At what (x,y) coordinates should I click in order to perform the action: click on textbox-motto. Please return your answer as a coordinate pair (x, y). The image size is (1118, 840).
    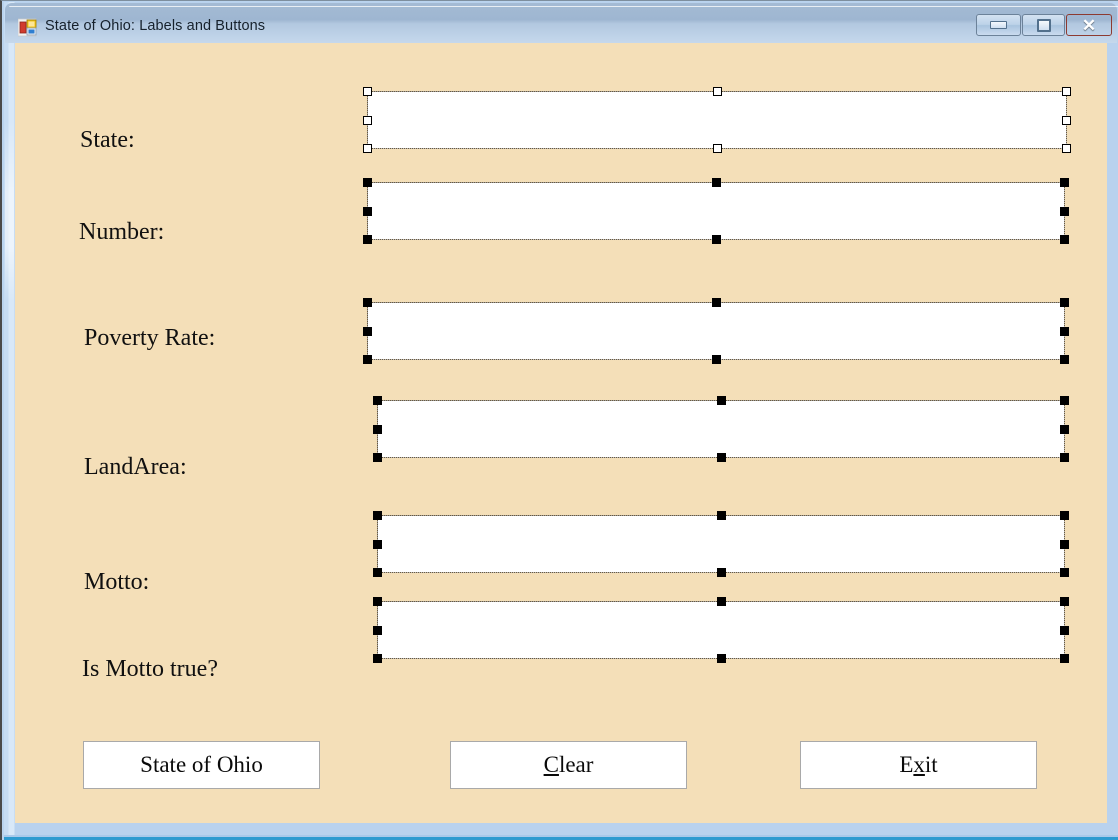
    Looking at the image, I should click on (721, 544).